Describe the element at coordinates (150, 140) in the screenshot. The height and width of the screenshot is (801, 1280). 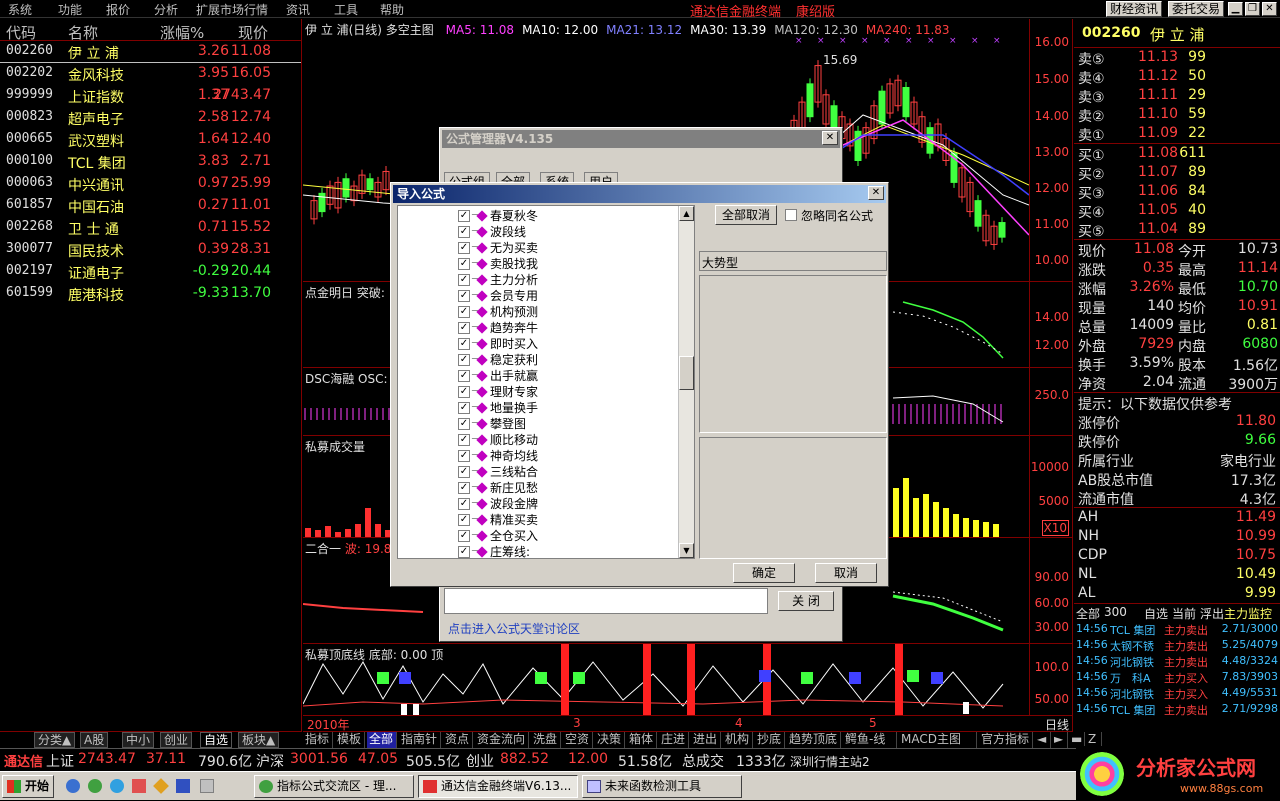
I see `stock-row: 000665 武汉塑料 1.64 12.40` at that location.